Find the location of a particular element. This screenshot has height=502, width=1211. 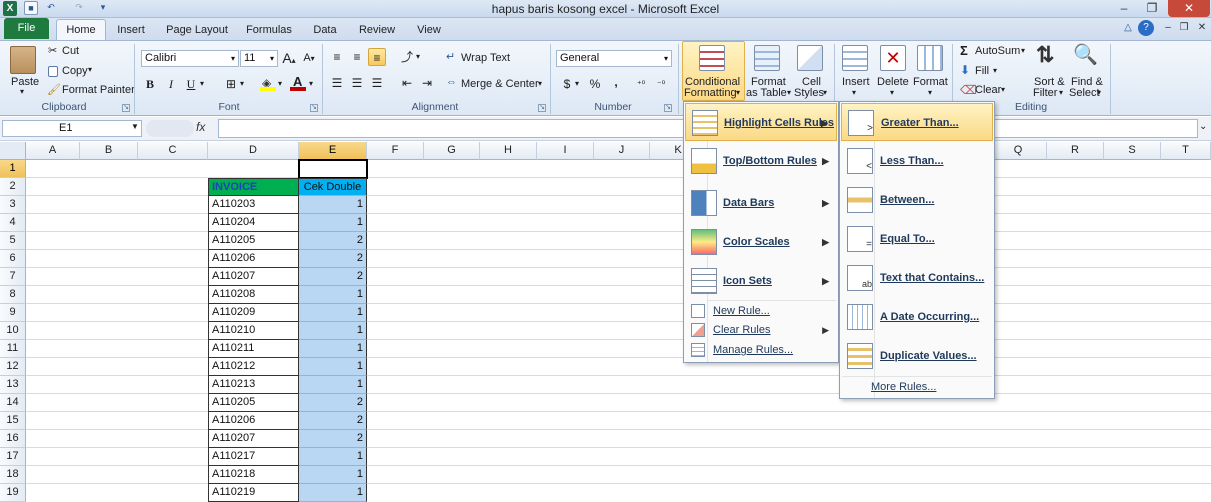

find-select-button-2: Select is located at coordinates (1084, 93).